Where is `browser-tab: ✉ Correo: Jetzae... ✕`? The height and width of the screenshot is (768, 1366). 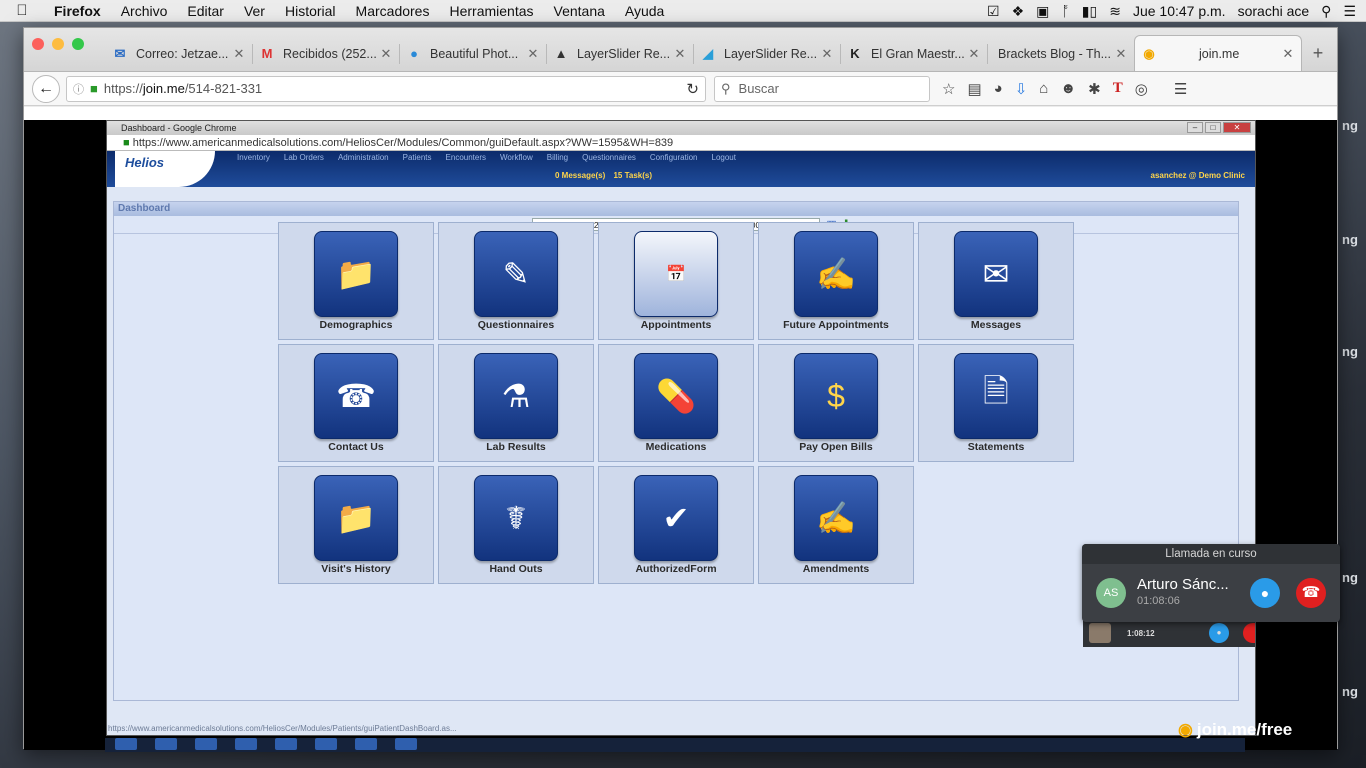 browser-tab: ✉ Correo: Jetzae... ✕ is located at coordinates (179, 54).